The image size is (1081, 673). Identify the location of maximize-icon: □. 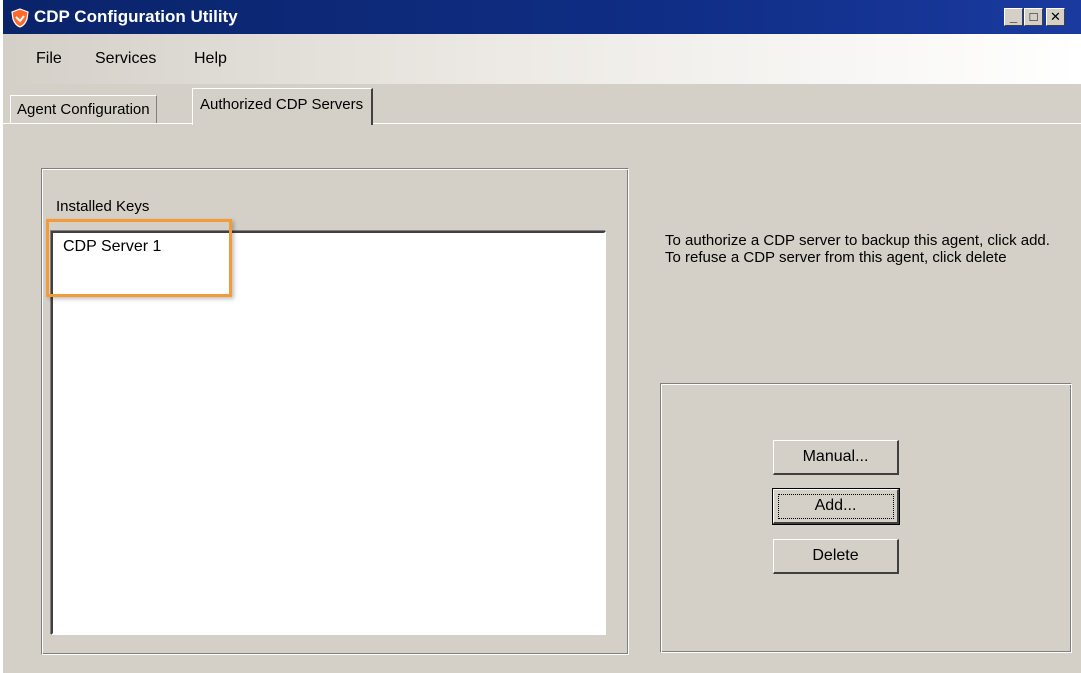
(1033, 16).